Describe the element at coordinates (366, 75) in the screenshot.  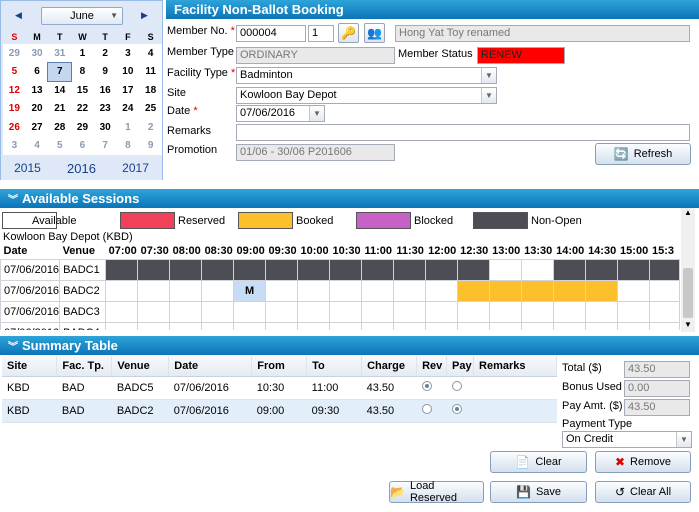
I see `facility-type-select: Badminton ▼` at that location.